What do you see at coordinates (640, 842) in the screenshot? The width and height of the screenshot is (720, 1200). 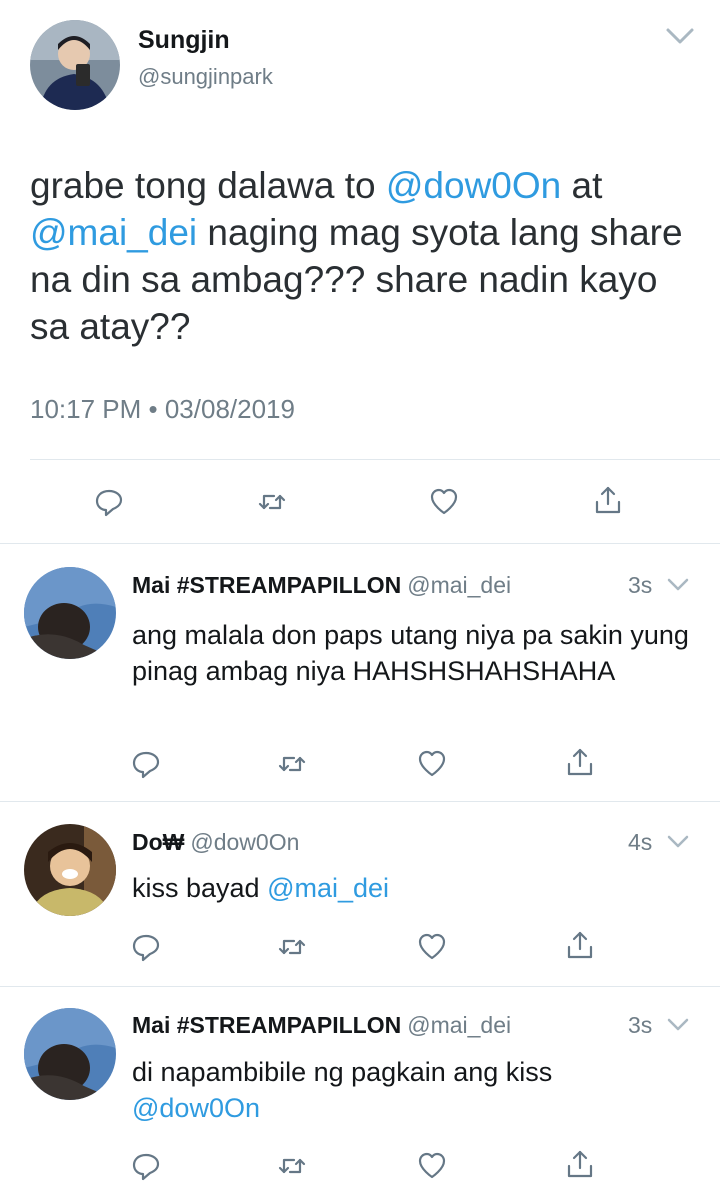 I see `reply-time: 4s` at bounding box center [640, 842].